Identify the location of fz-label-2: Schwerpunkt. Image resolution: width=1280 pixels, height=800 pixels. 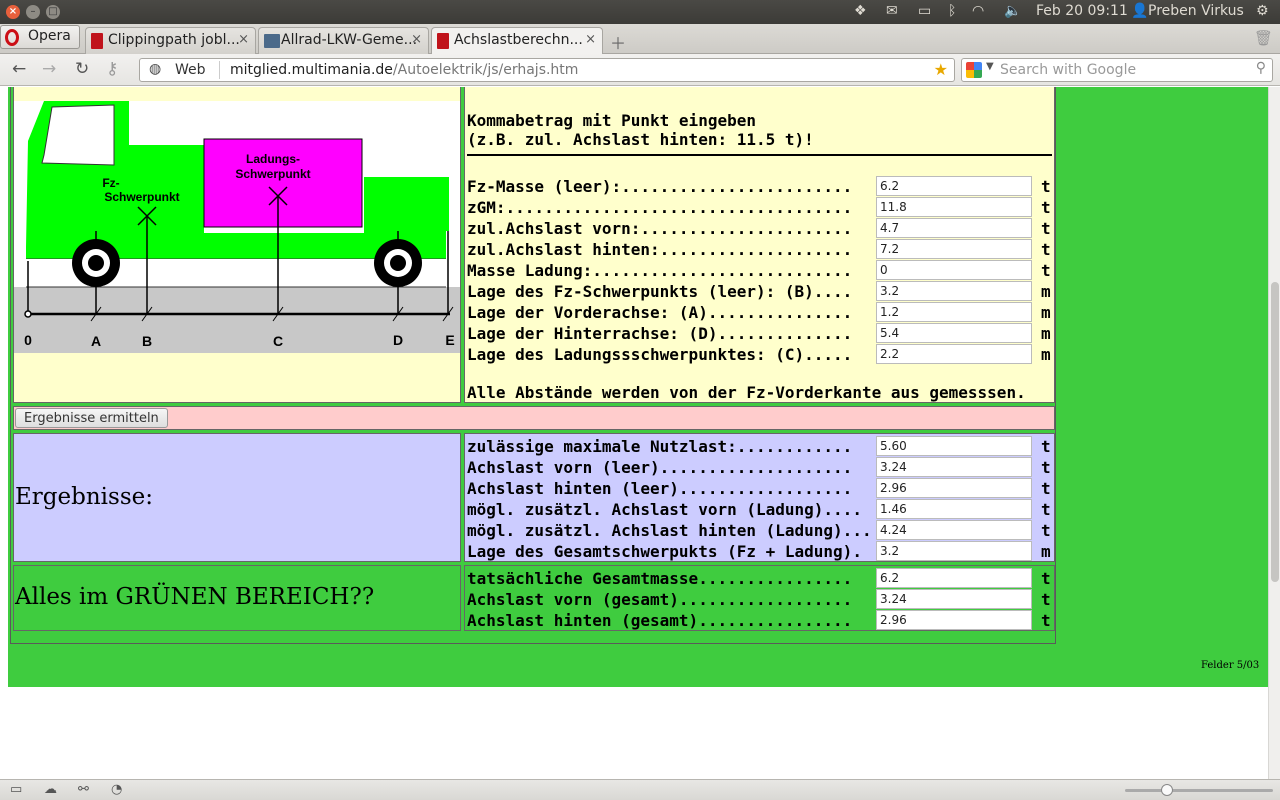
(141, 197).